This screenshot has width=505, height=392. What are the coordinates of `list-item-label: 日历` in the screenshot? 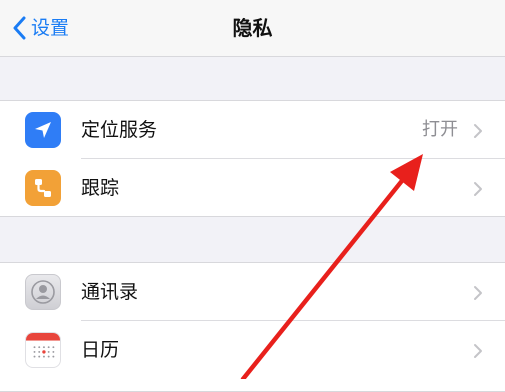 It's located at (100, 350).